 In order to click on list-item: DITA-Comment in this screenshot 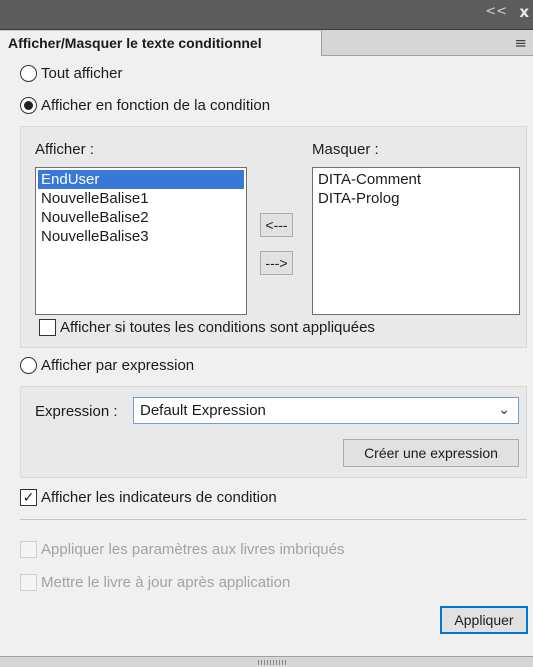, I will do `click(416, 179)`.